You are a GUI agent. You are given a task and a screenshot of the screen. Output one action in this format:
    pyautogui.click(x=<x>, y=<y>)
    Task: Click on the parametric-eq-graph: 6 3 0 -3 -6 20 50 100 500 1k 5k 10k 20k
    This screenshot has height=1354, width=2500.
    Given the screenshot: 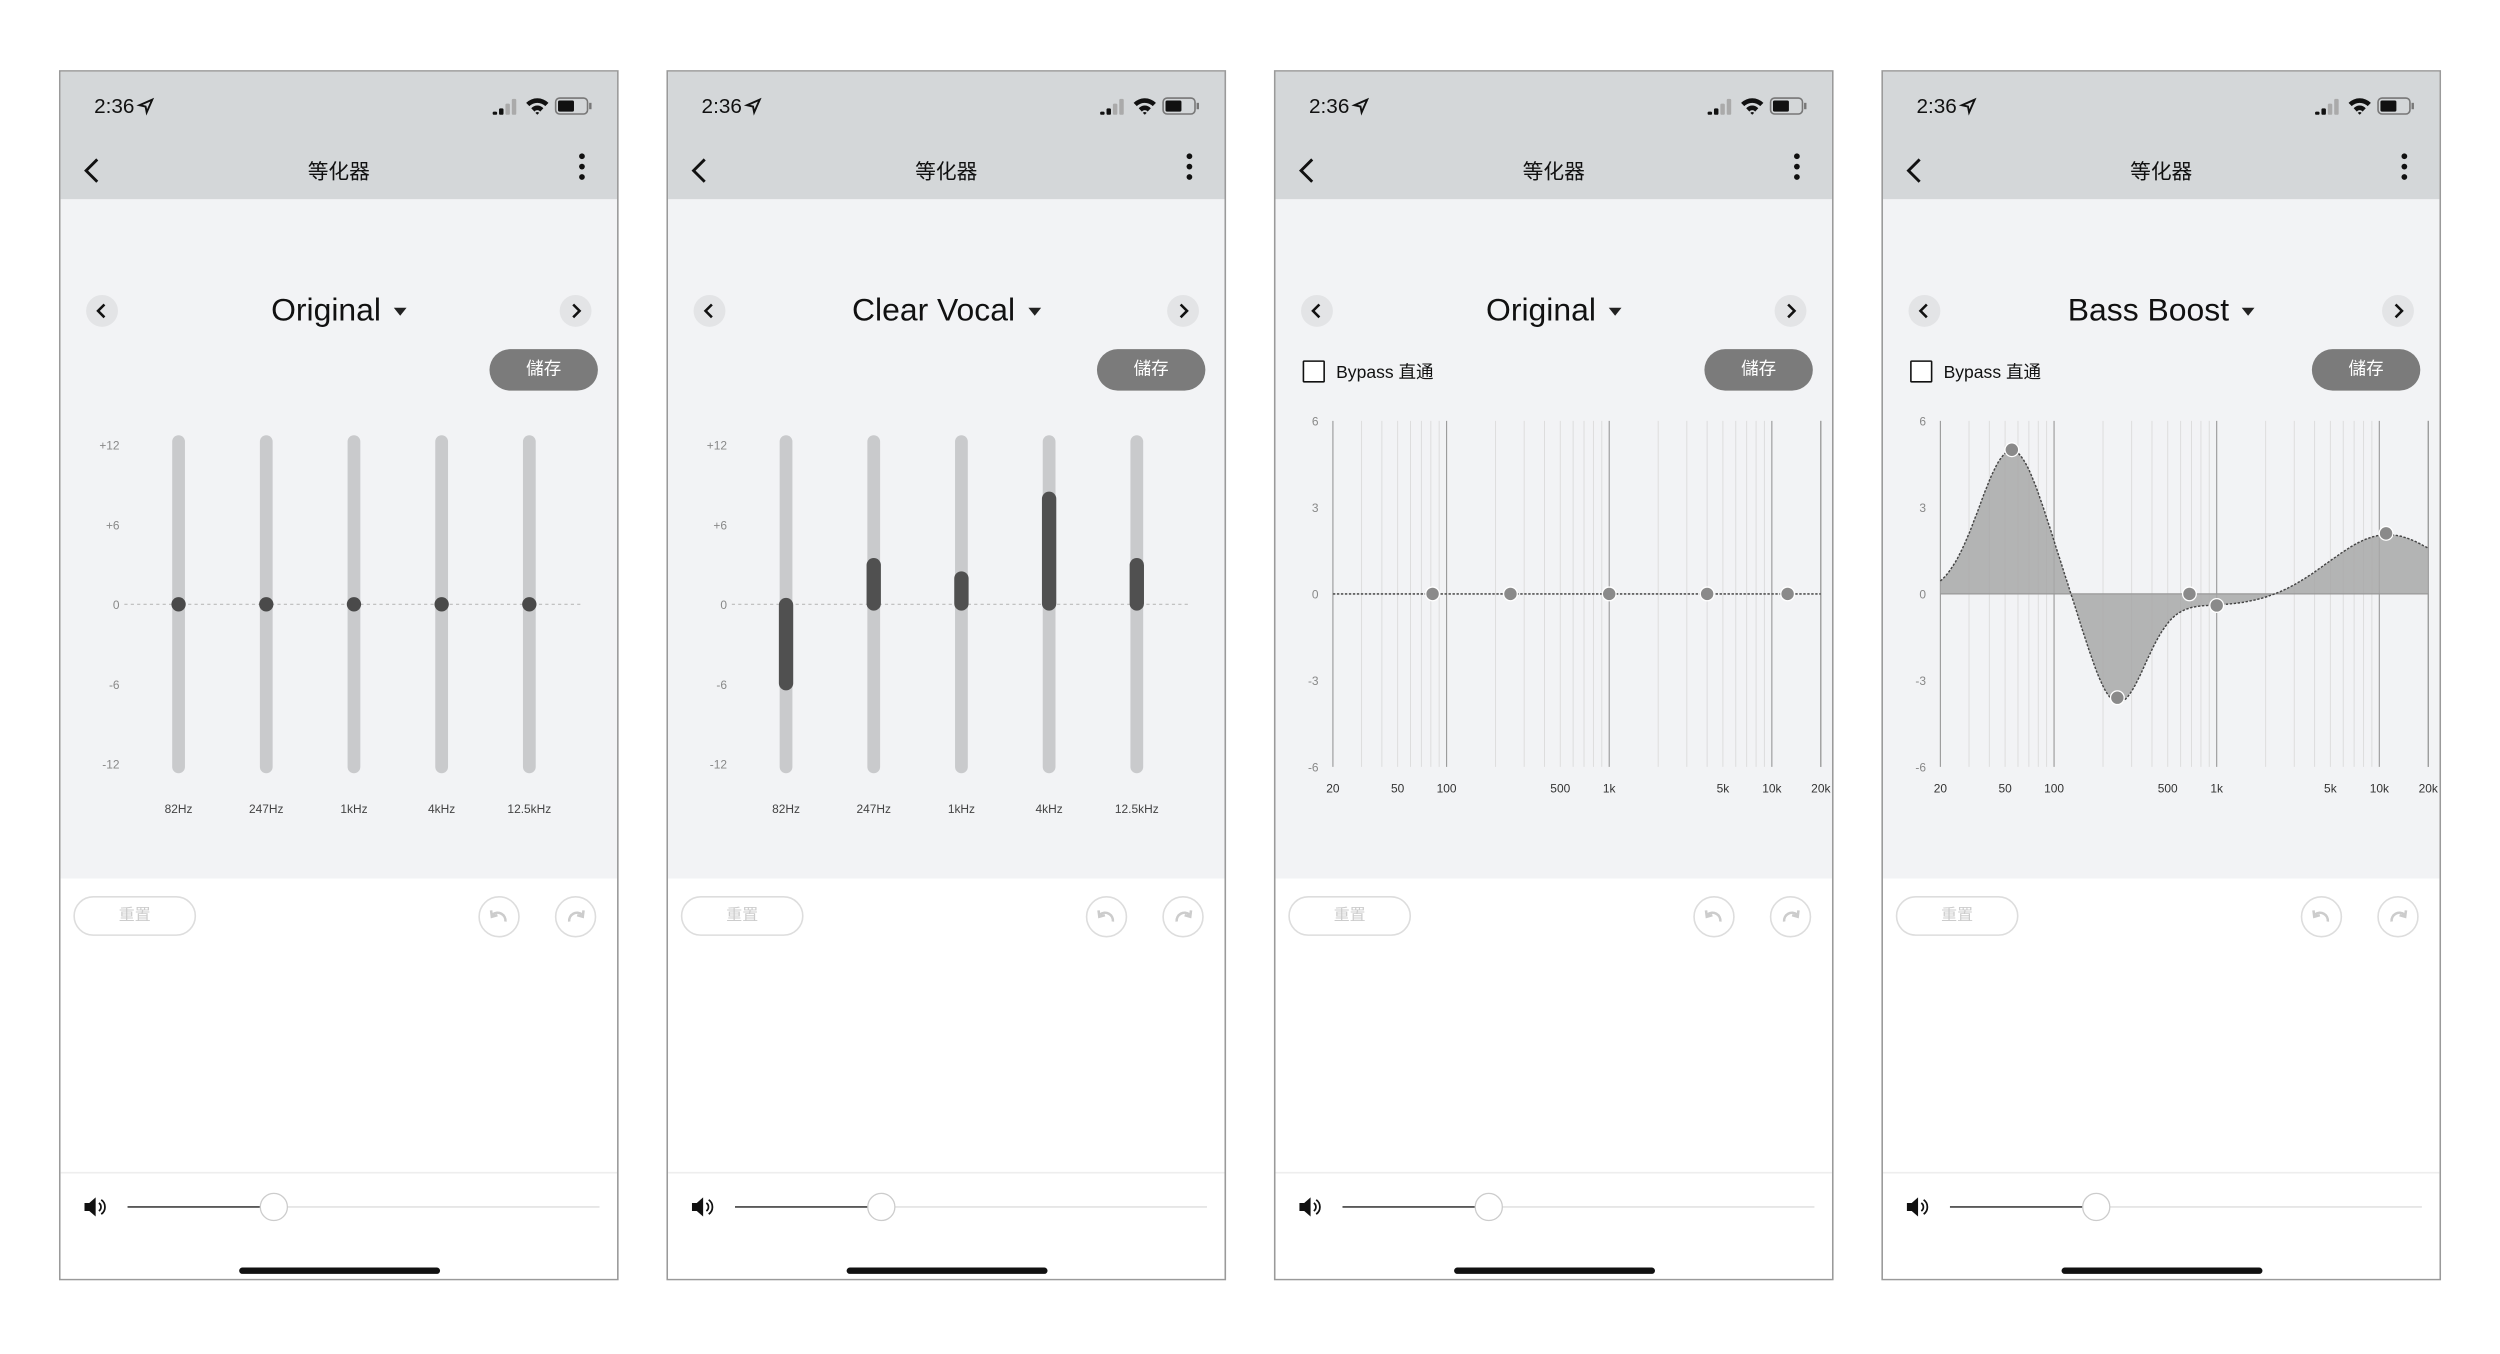 What is the action you would take?
    pyautogui.click(x=1569, y=605)
    